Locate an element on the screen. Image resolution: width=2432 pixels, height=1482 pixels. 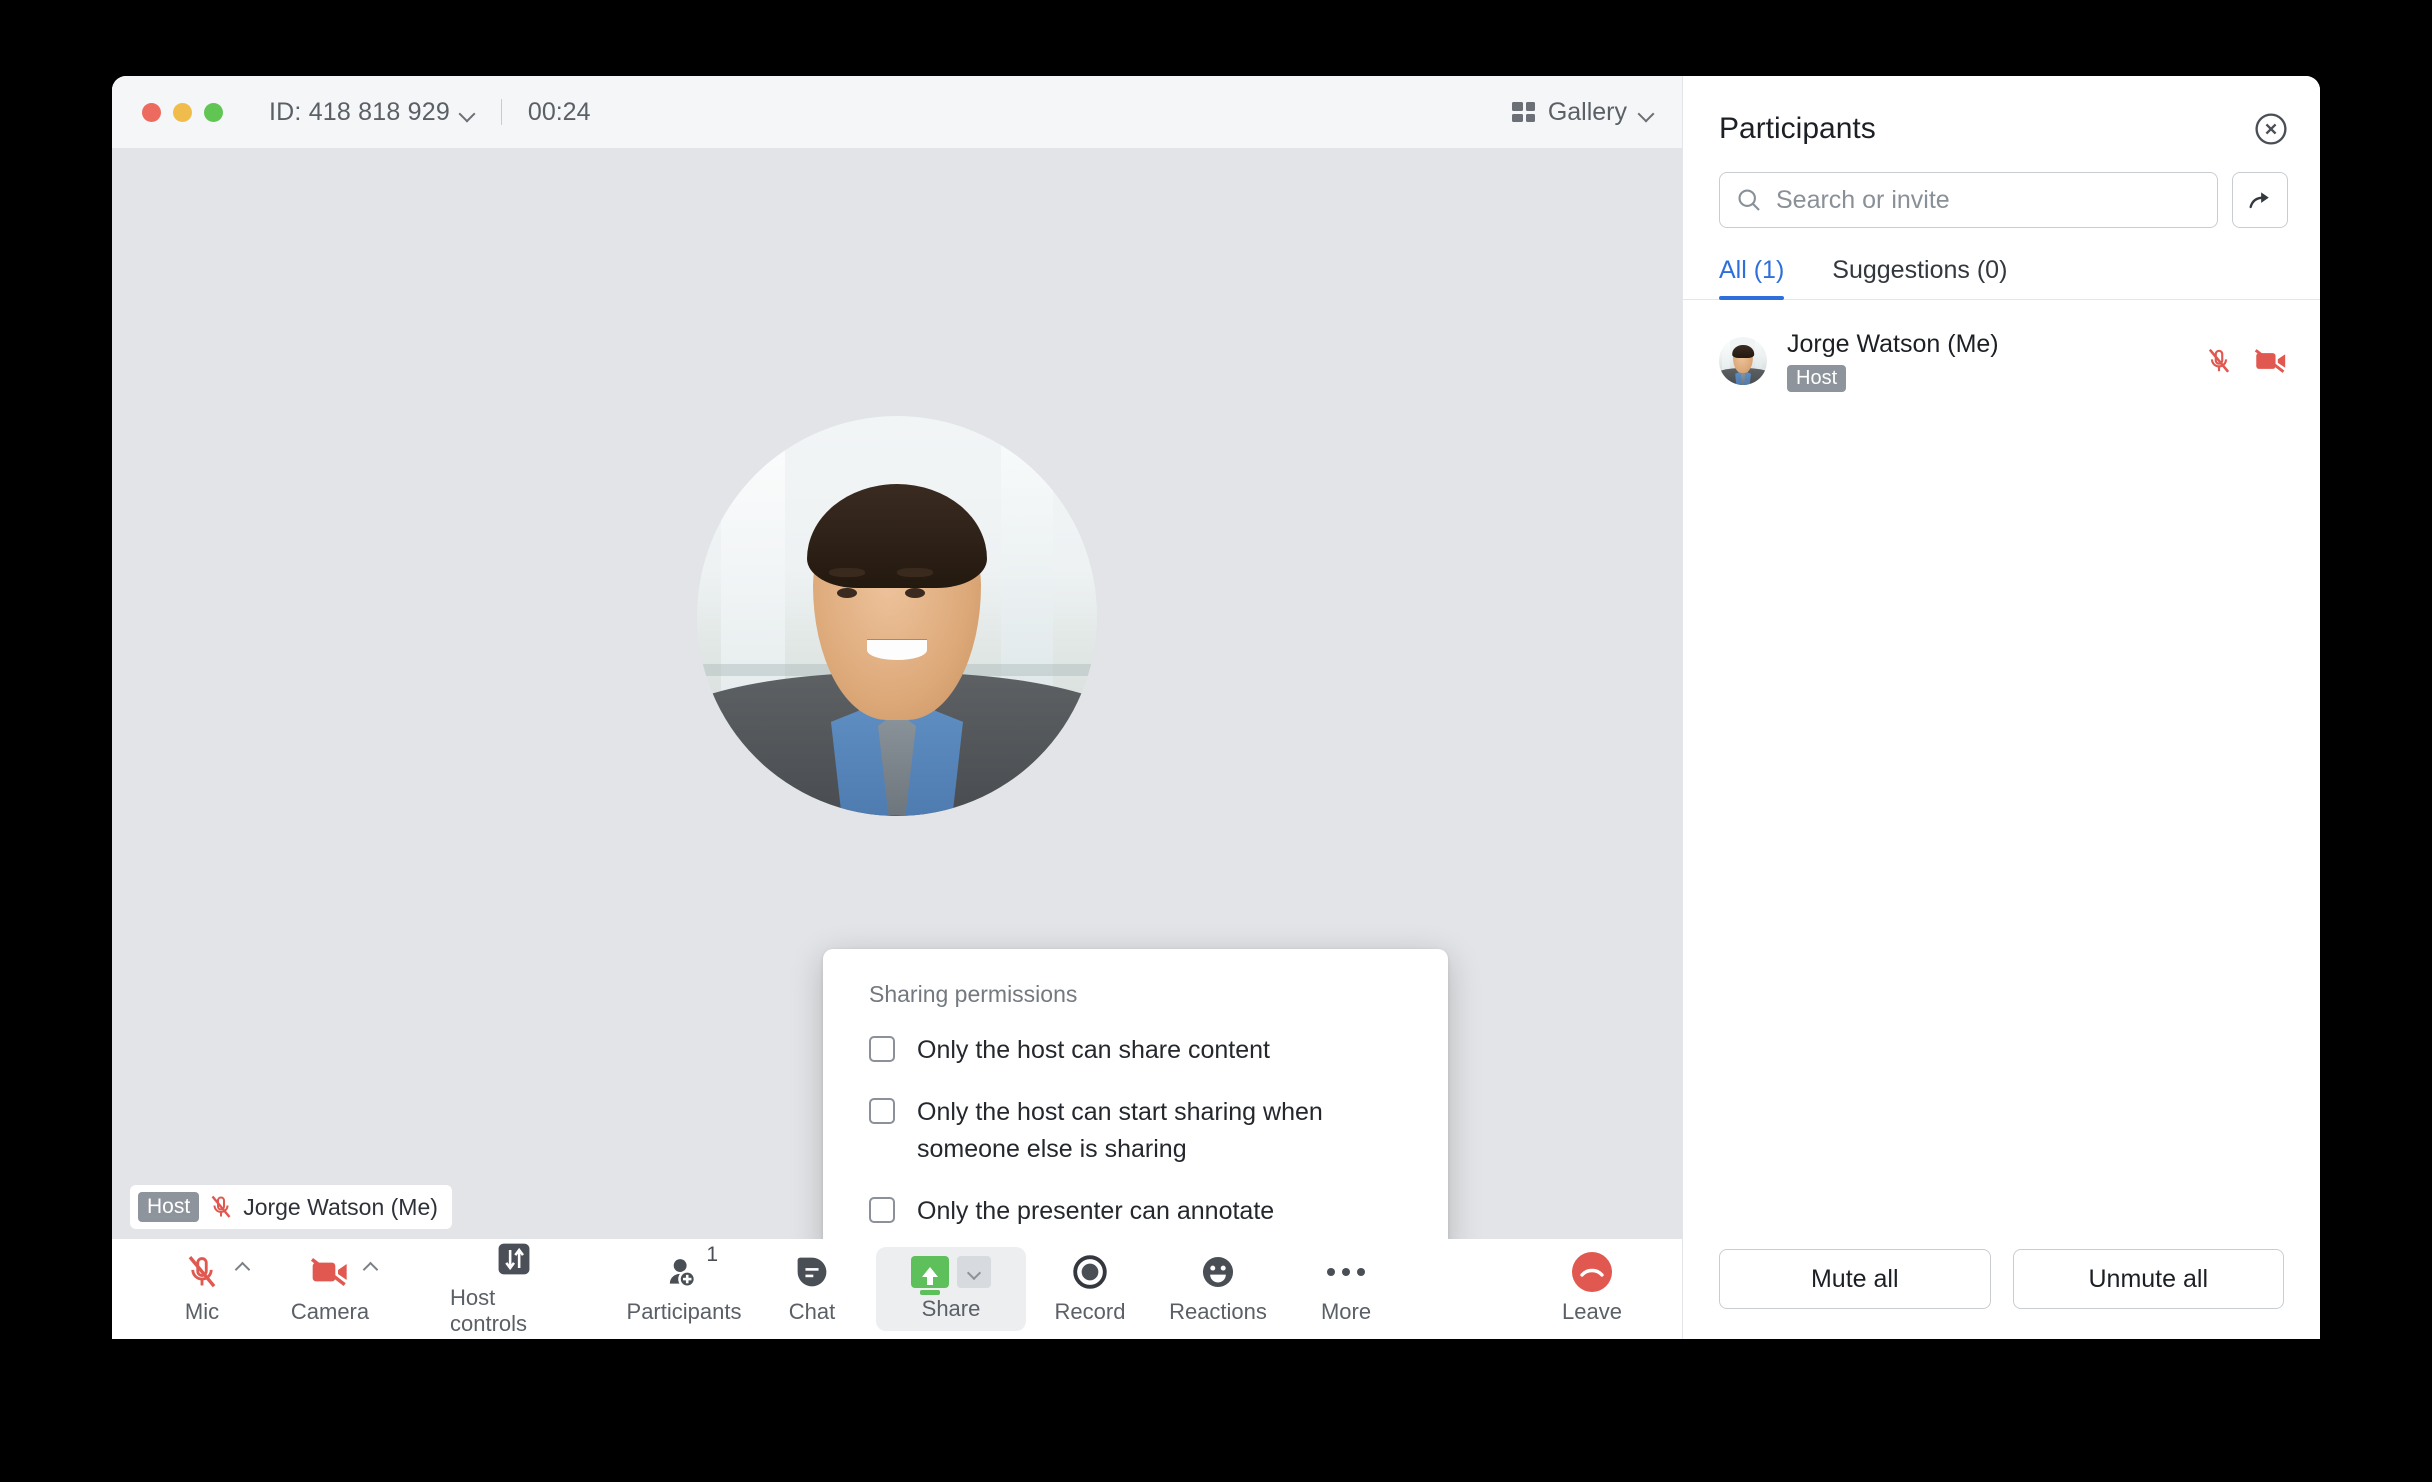
toolbar-button-camera: Camera is located at coordinates (330, 1289).